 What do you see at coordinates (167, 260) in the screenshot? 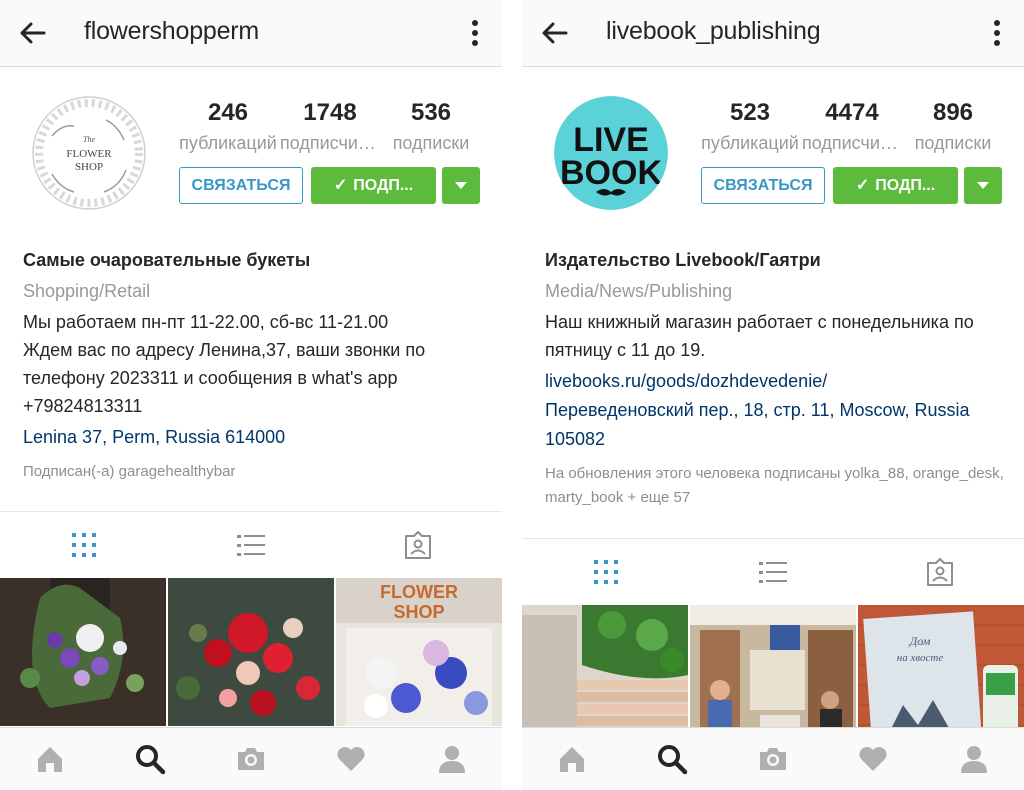
I see `profile-full-name: Самые очаровательные букеты` at bounding box center [167, 260].